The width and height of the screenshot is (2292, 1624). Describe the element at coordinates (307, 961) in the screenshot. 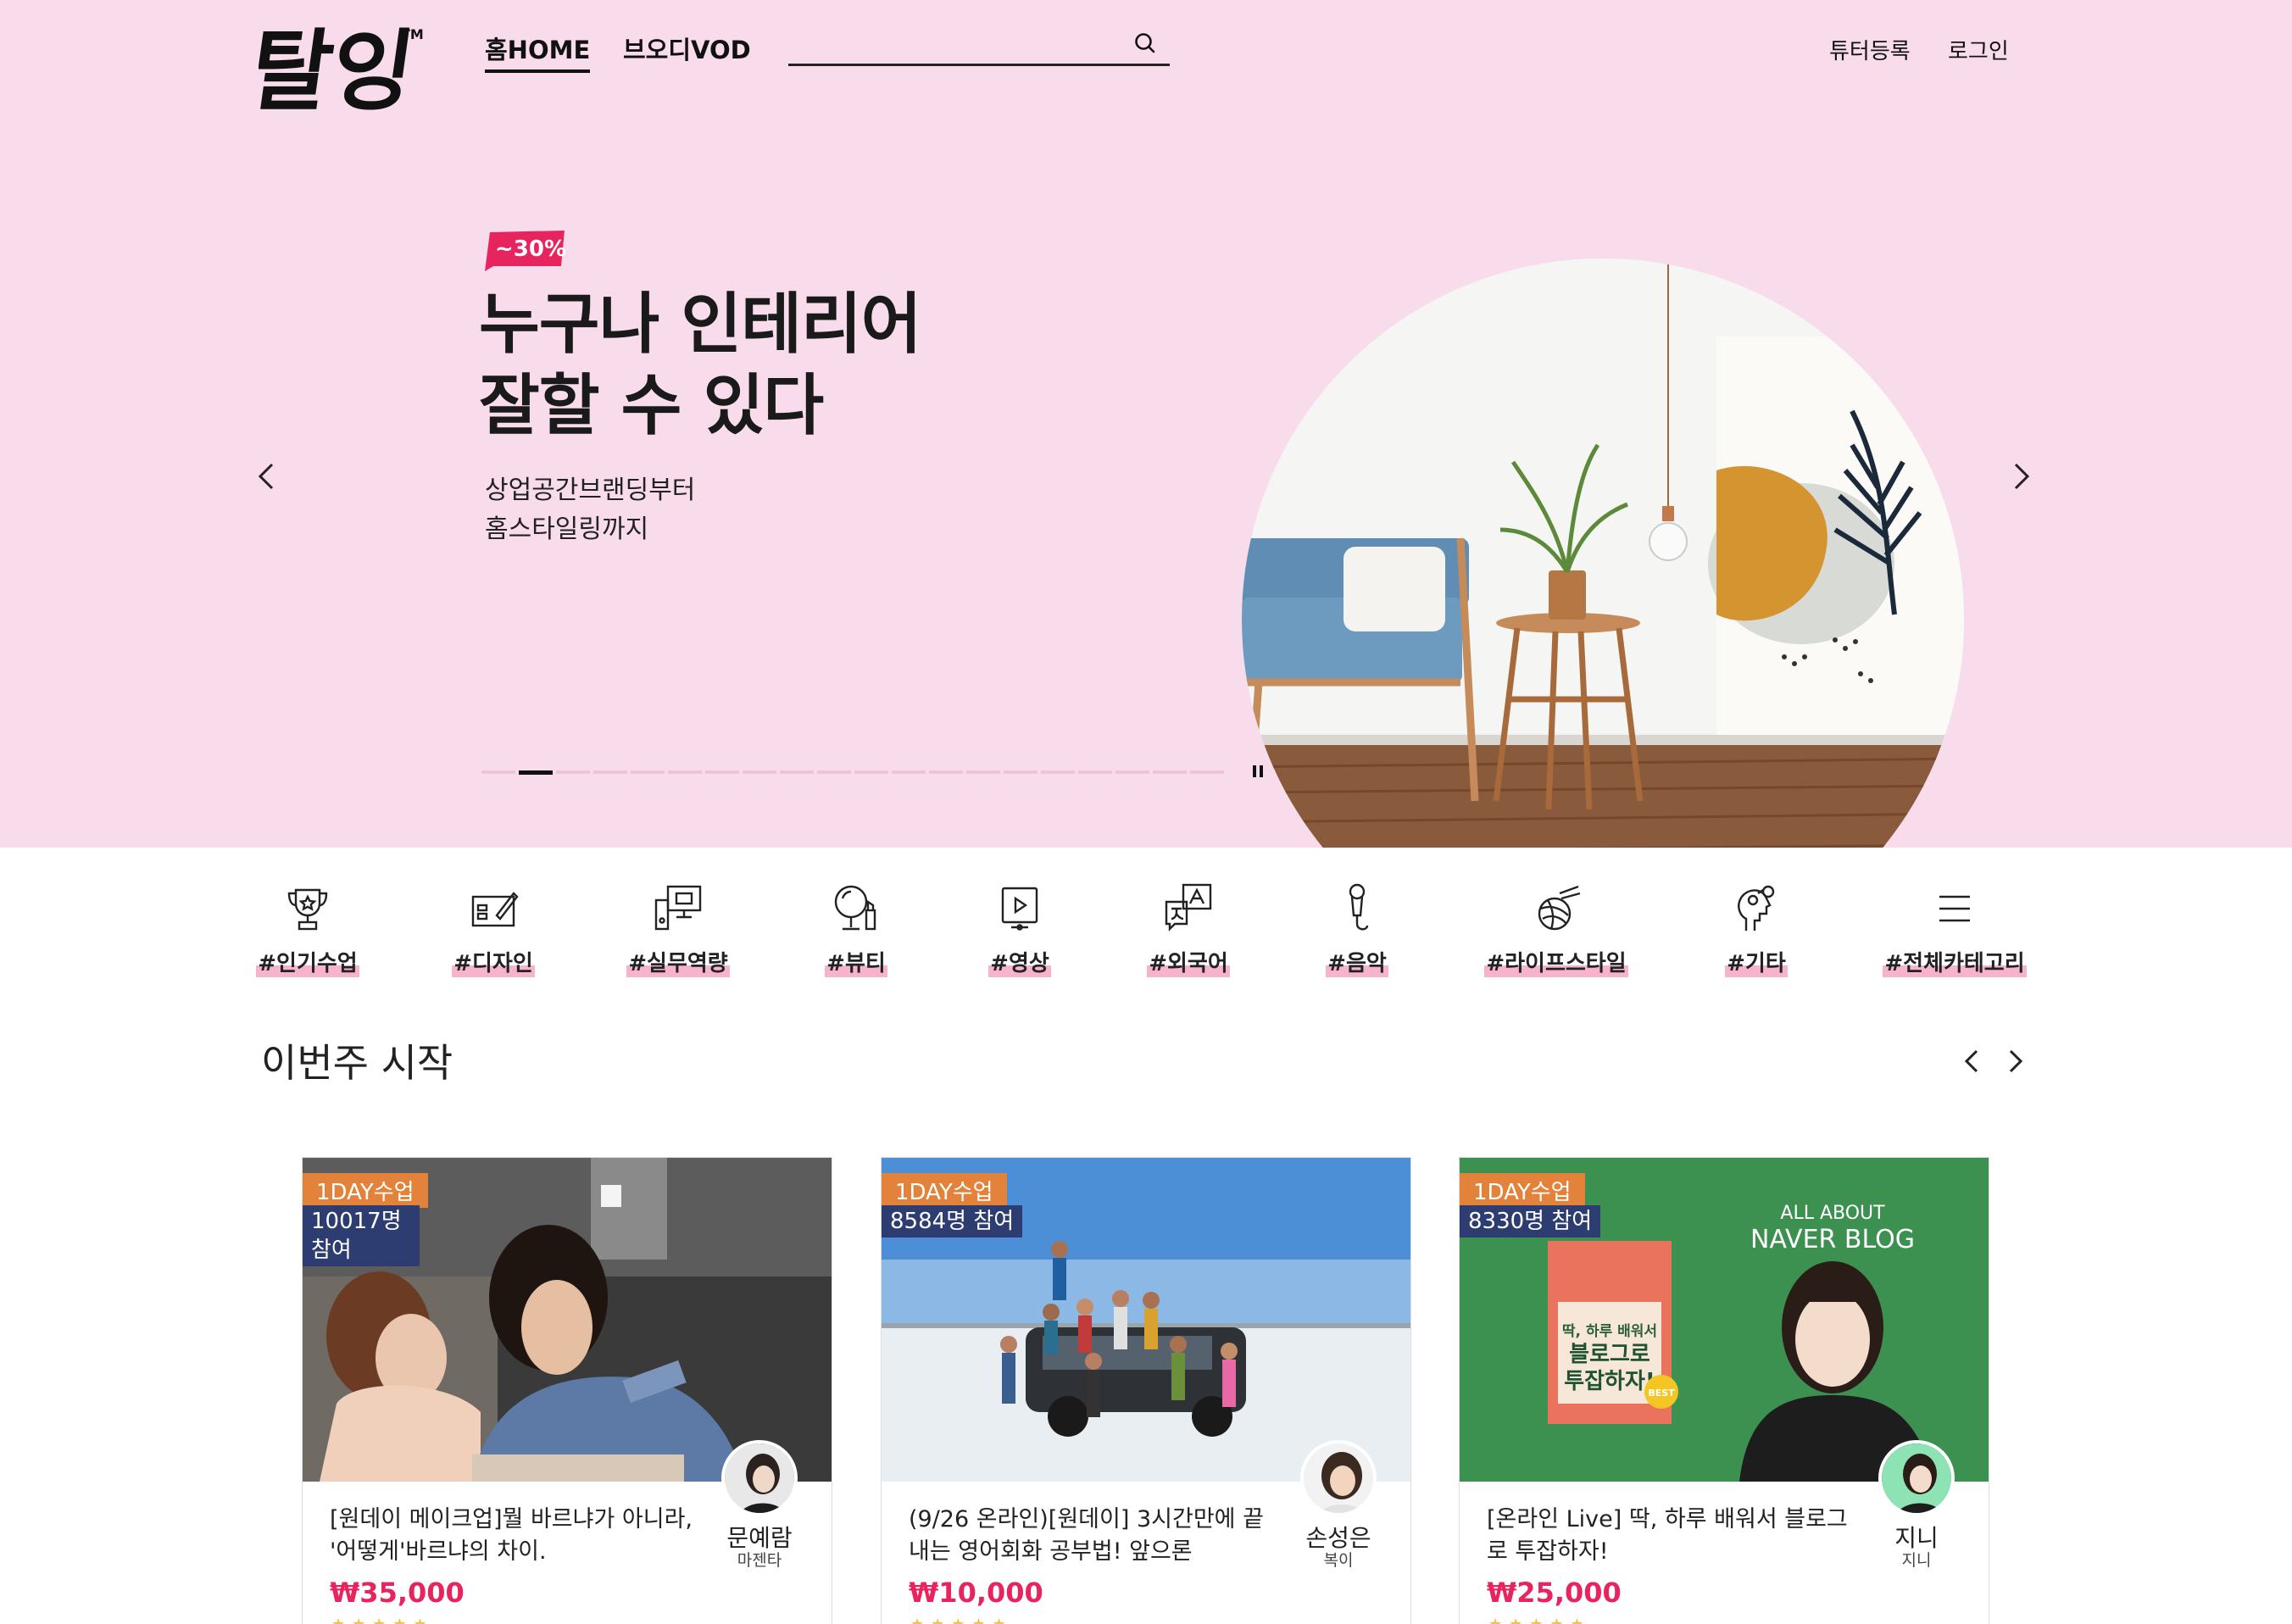

I see `category-label: #인기수업` at that location.